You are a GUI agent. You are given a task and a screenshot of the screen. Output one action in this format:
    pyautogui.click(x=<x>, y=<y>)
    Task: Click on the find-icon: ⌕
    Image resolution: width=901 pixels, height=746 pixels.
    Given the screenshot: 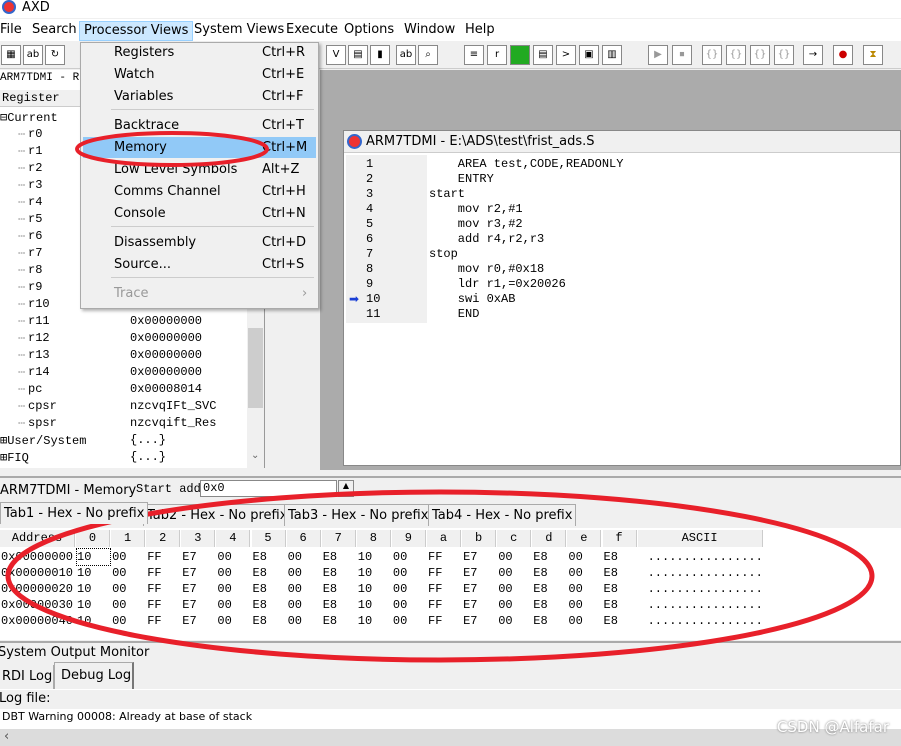 What is the action you would take?
    pyautogui.click(x=428, y=55)
    